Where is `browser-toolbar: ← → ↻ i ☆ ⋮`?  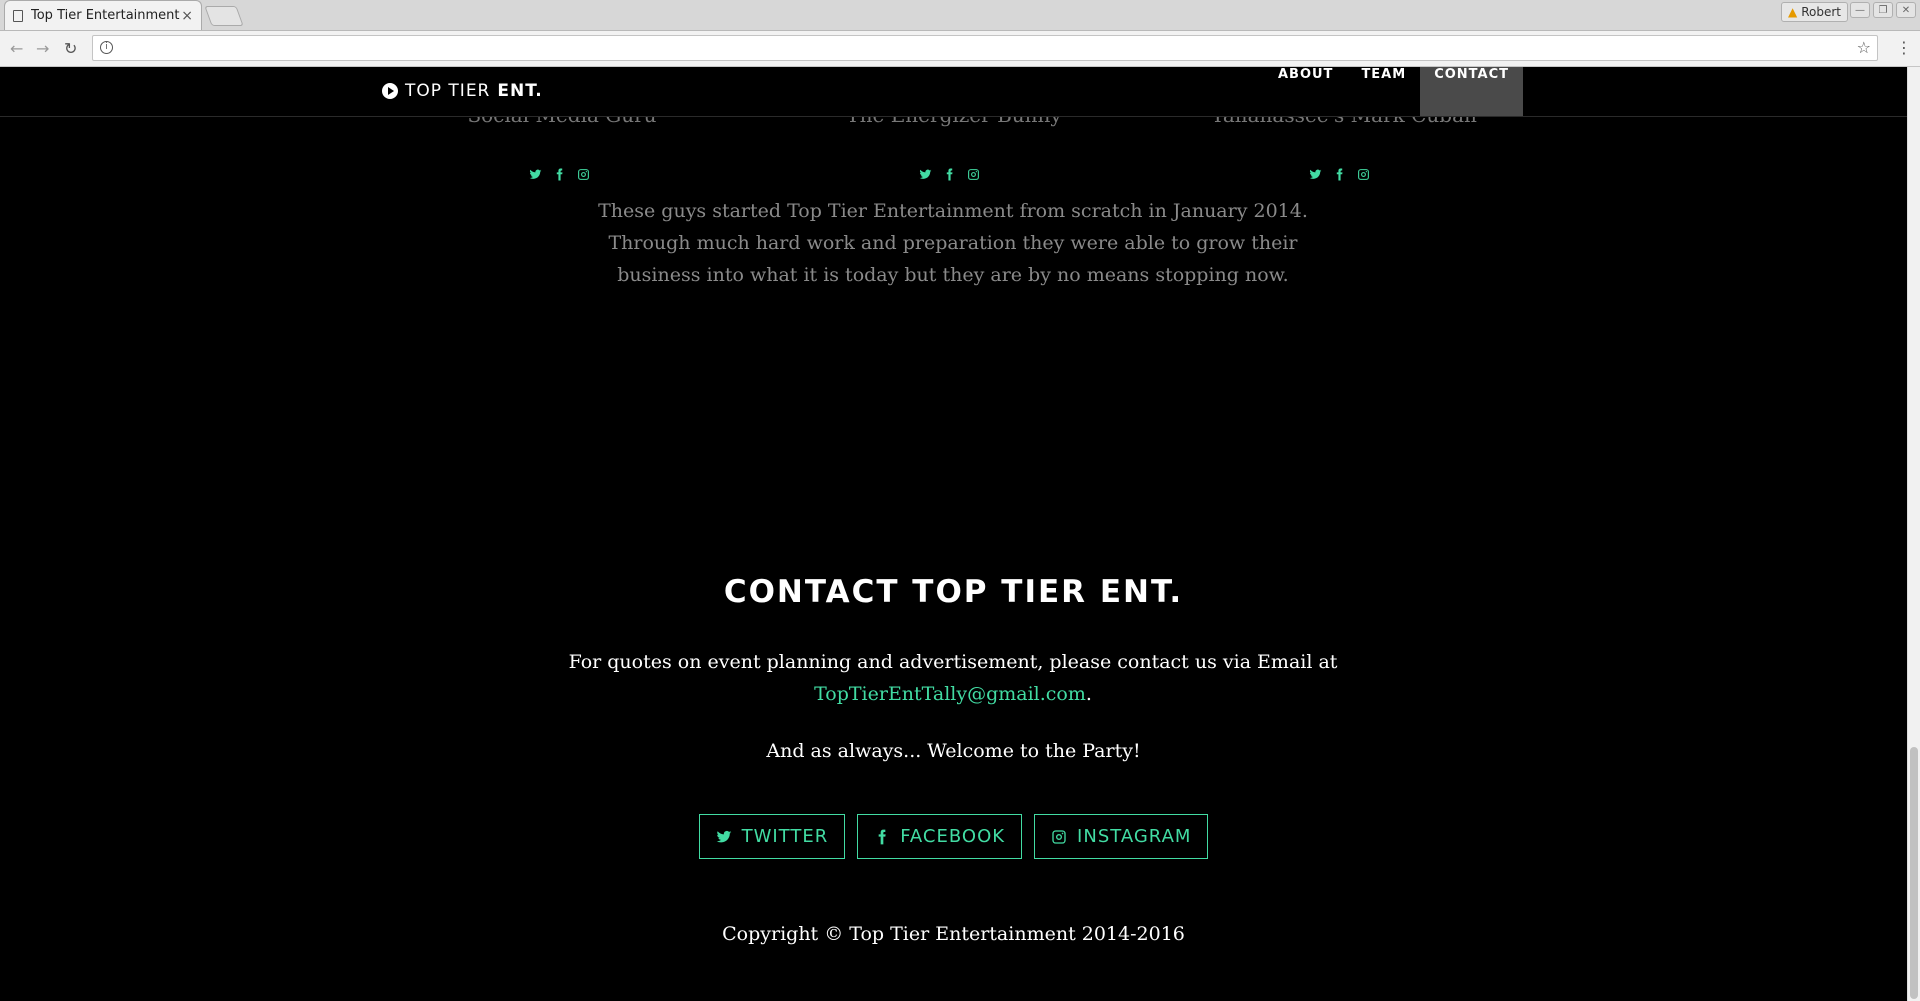 browser-toolbar: ← → ↻ i ☆ ⋮ is located at coordinates (960, 49).